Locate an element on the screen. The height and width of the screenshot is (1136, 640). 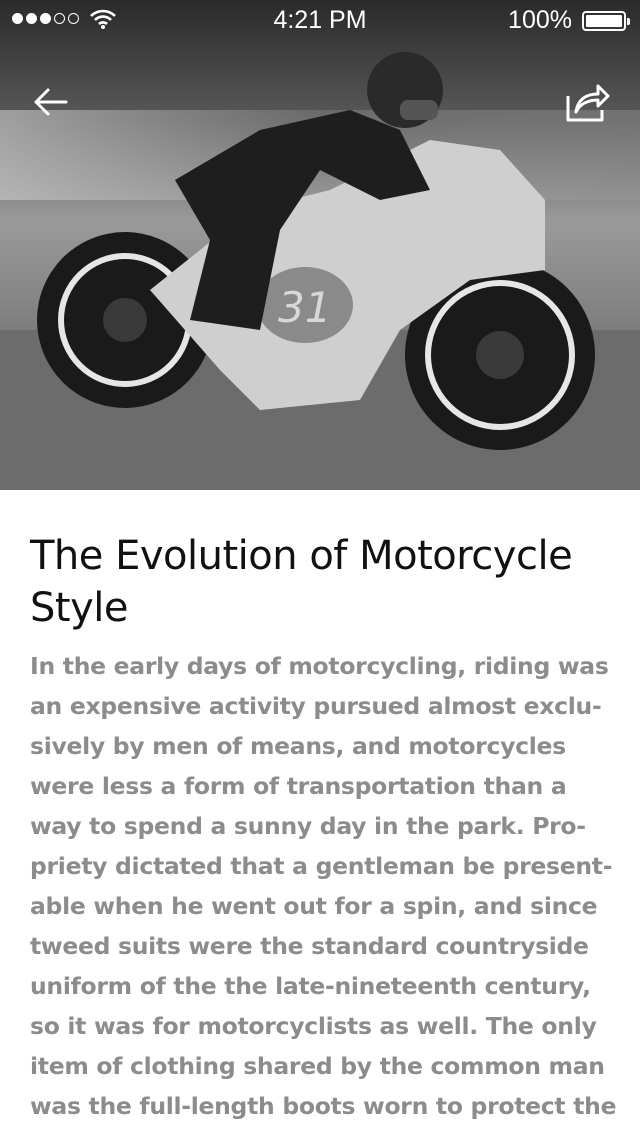
article-title: The Evolution of Motorcycle Style is located at coordinates (301, 582).